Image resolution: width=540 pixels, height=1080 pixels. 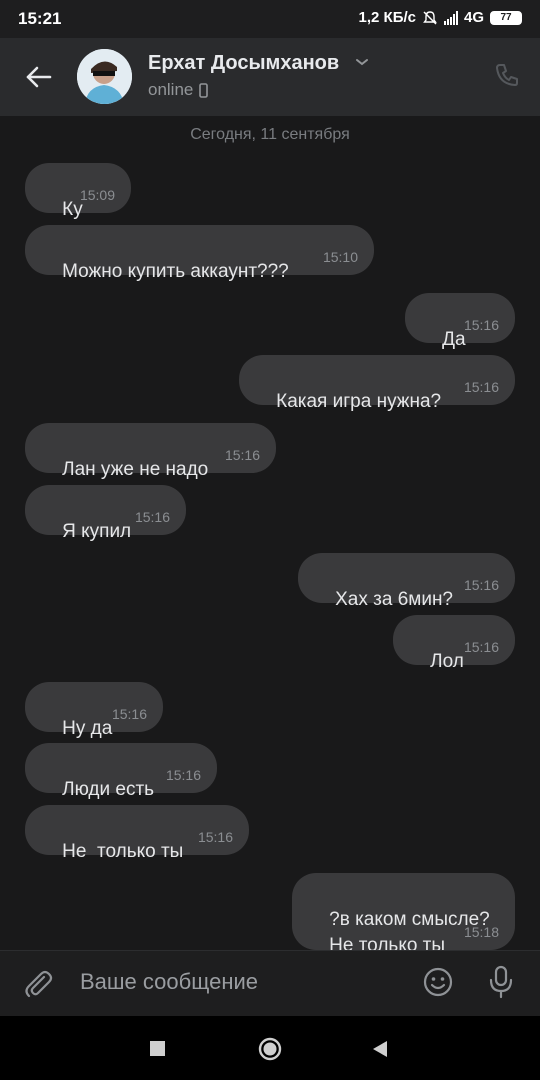 I want to click on back-triangle-icon, so click(x=380, y=1049).